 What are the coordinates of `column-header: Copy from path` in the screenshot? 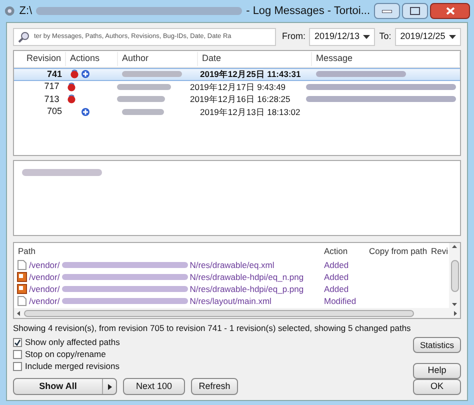 It's located at (396, 251).